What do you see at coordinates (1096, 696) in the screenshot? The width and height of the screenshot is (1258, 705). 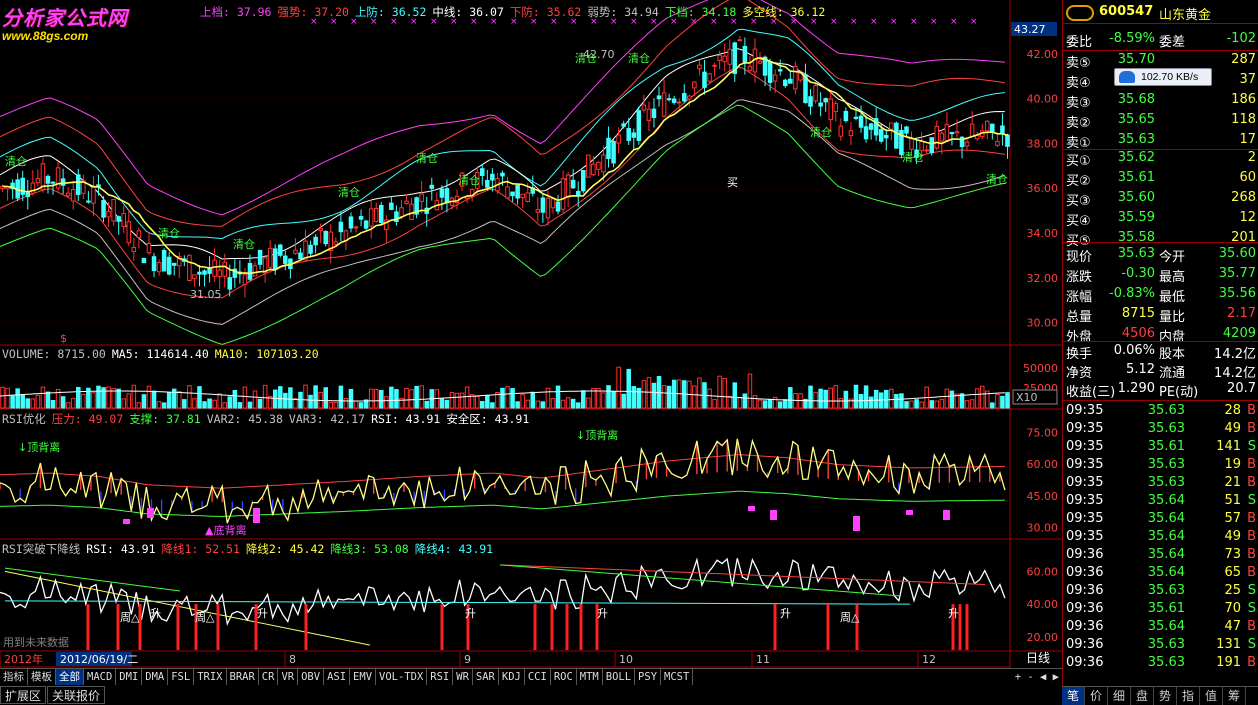 I see `quote-tab-价: 价` at bounding box center [1096, 696].